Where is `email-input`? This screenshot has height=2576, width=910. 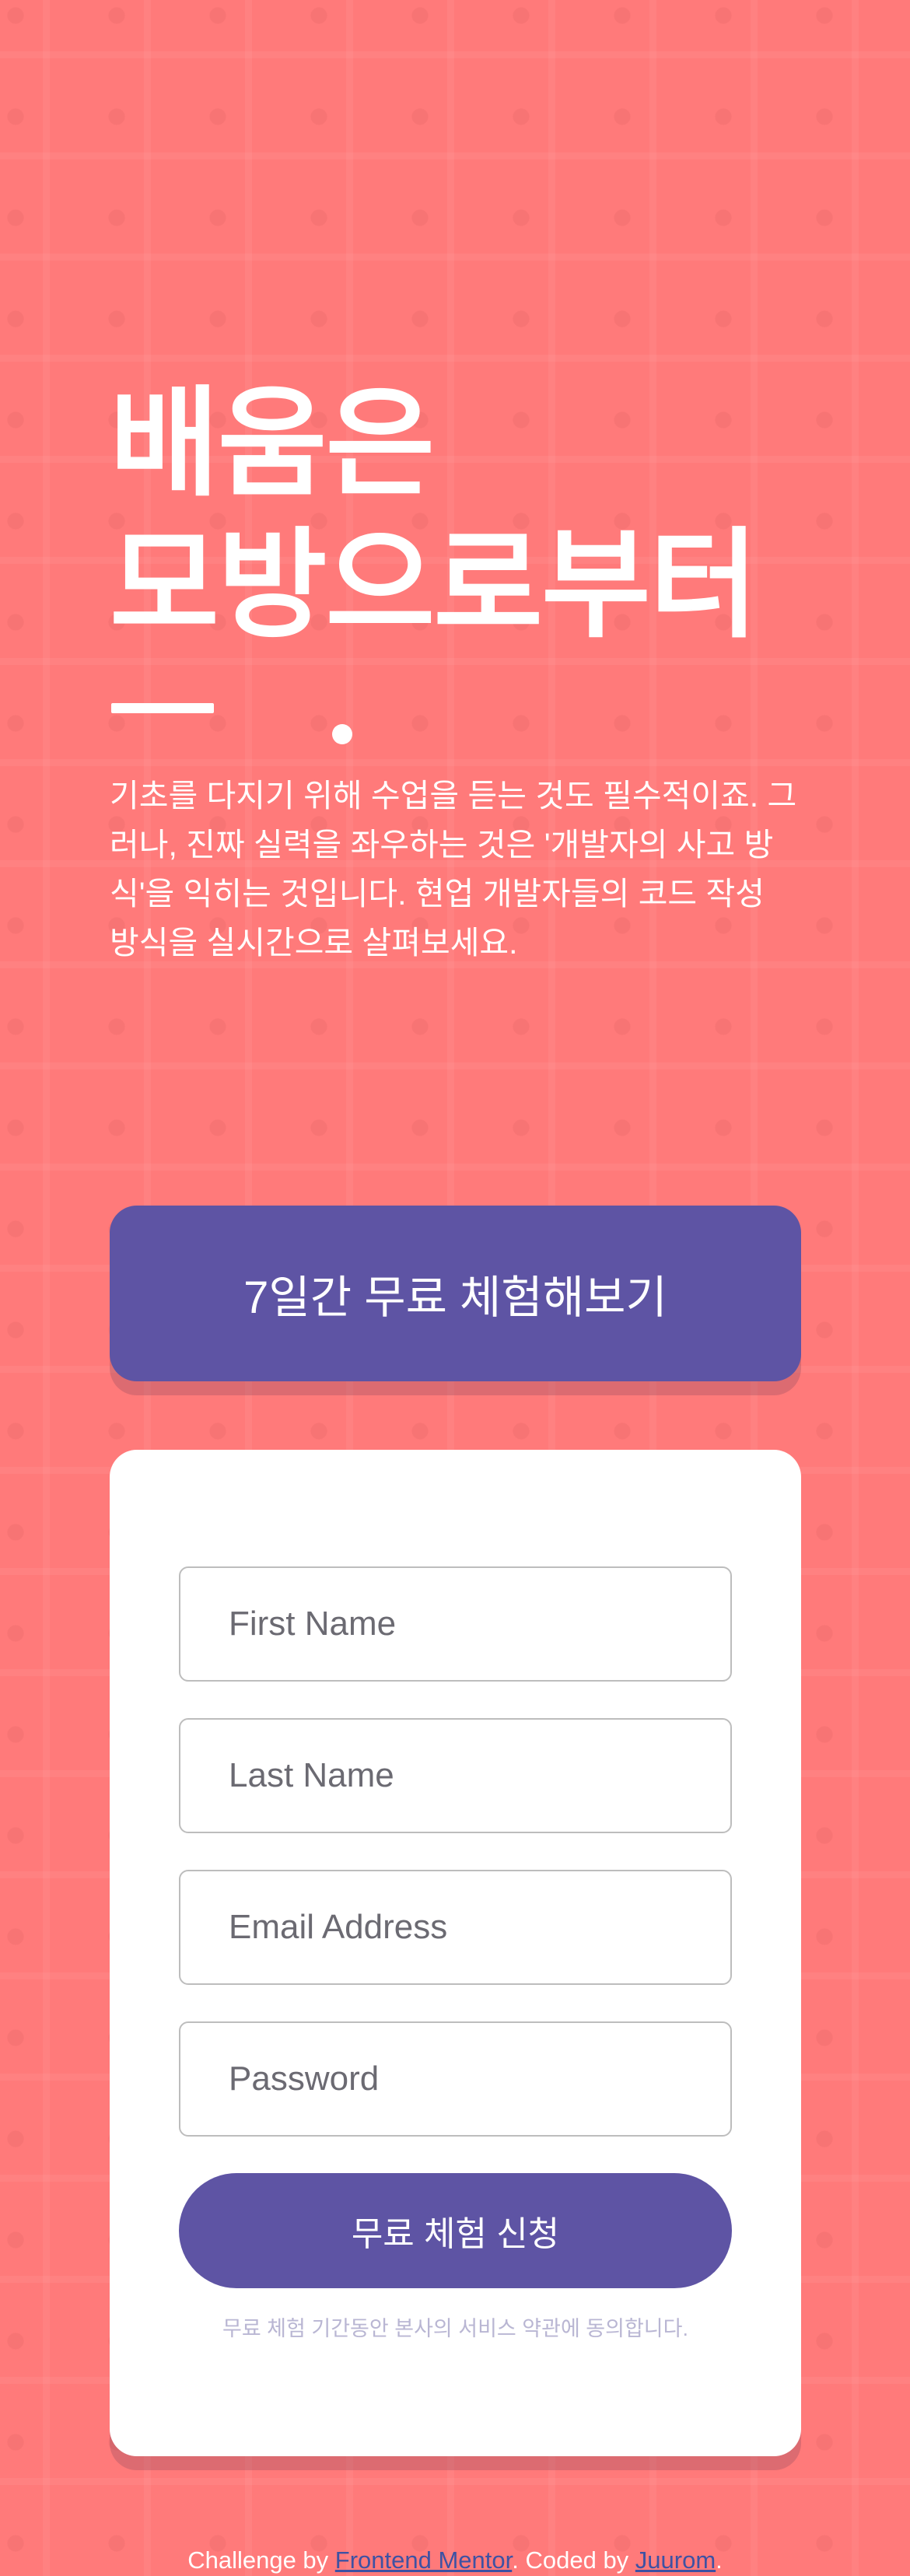
email-input is located at coordinates (455, 1927).